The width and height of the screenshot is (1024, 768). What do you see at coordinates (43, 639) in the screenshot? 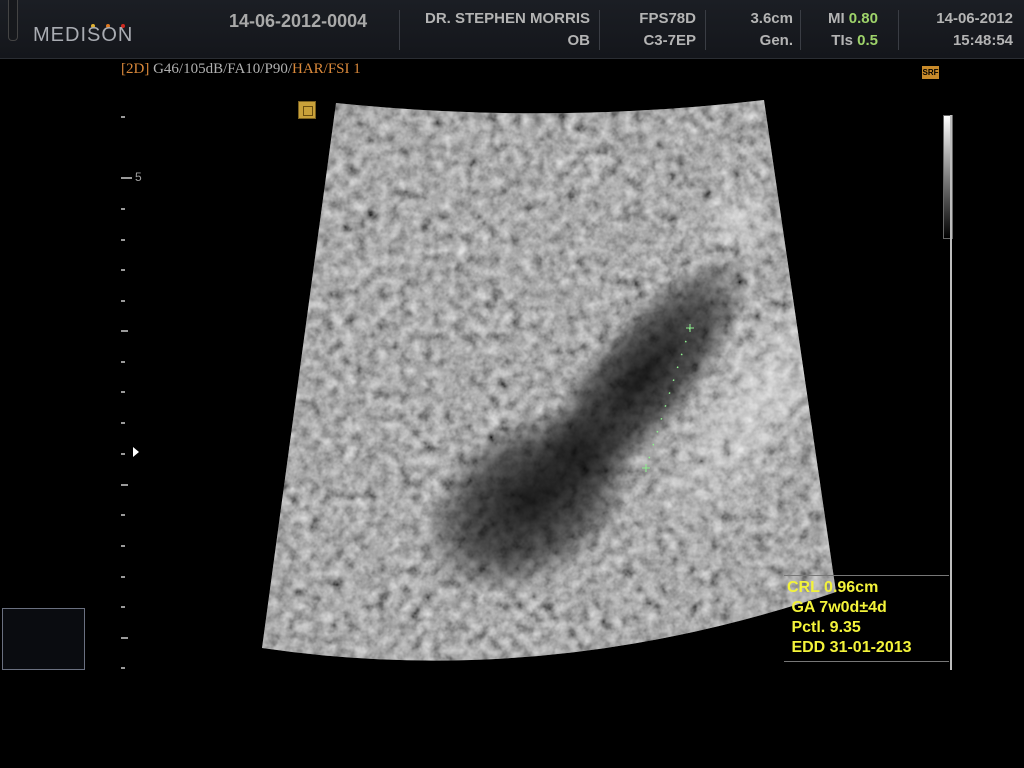
I see `probe-thumbnail-frame` at bounding box center [43, 639].